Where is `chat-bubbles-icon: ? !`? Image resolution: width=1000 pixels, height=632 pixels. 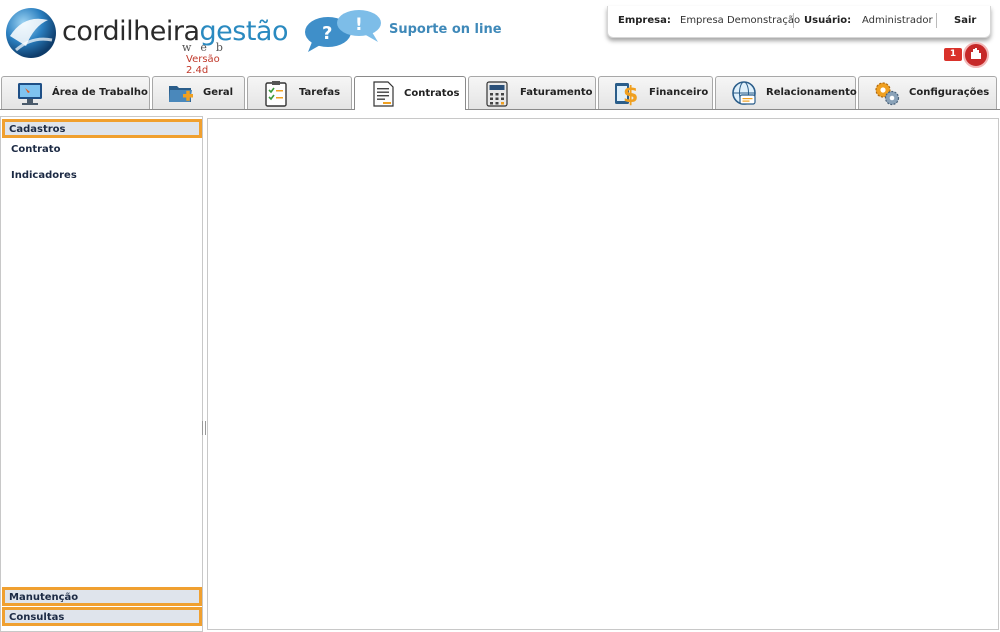 chat-bubbles-icon: ? ! is located at coordinates (343, 31).